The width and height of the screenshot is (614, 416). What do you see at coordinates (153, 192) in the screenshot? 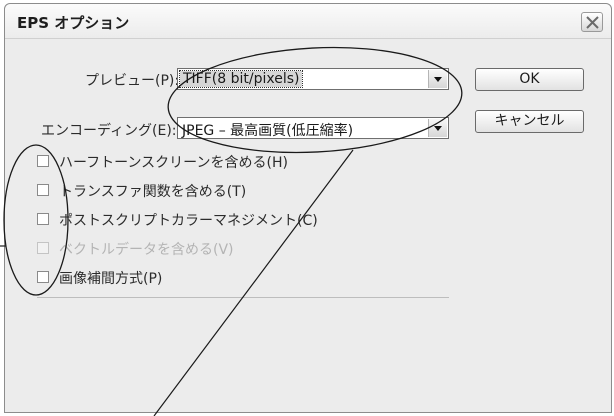
I see `option-label: トランスファ関数を含める(T)` at bounding box center [153, 192].